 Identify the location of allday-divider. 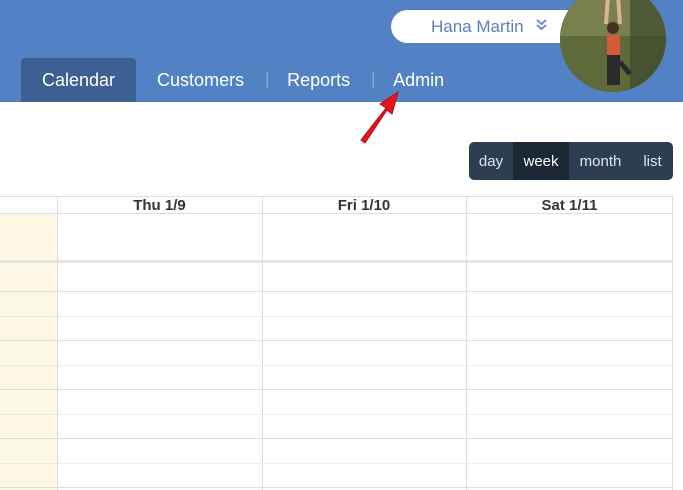
(336, 261).